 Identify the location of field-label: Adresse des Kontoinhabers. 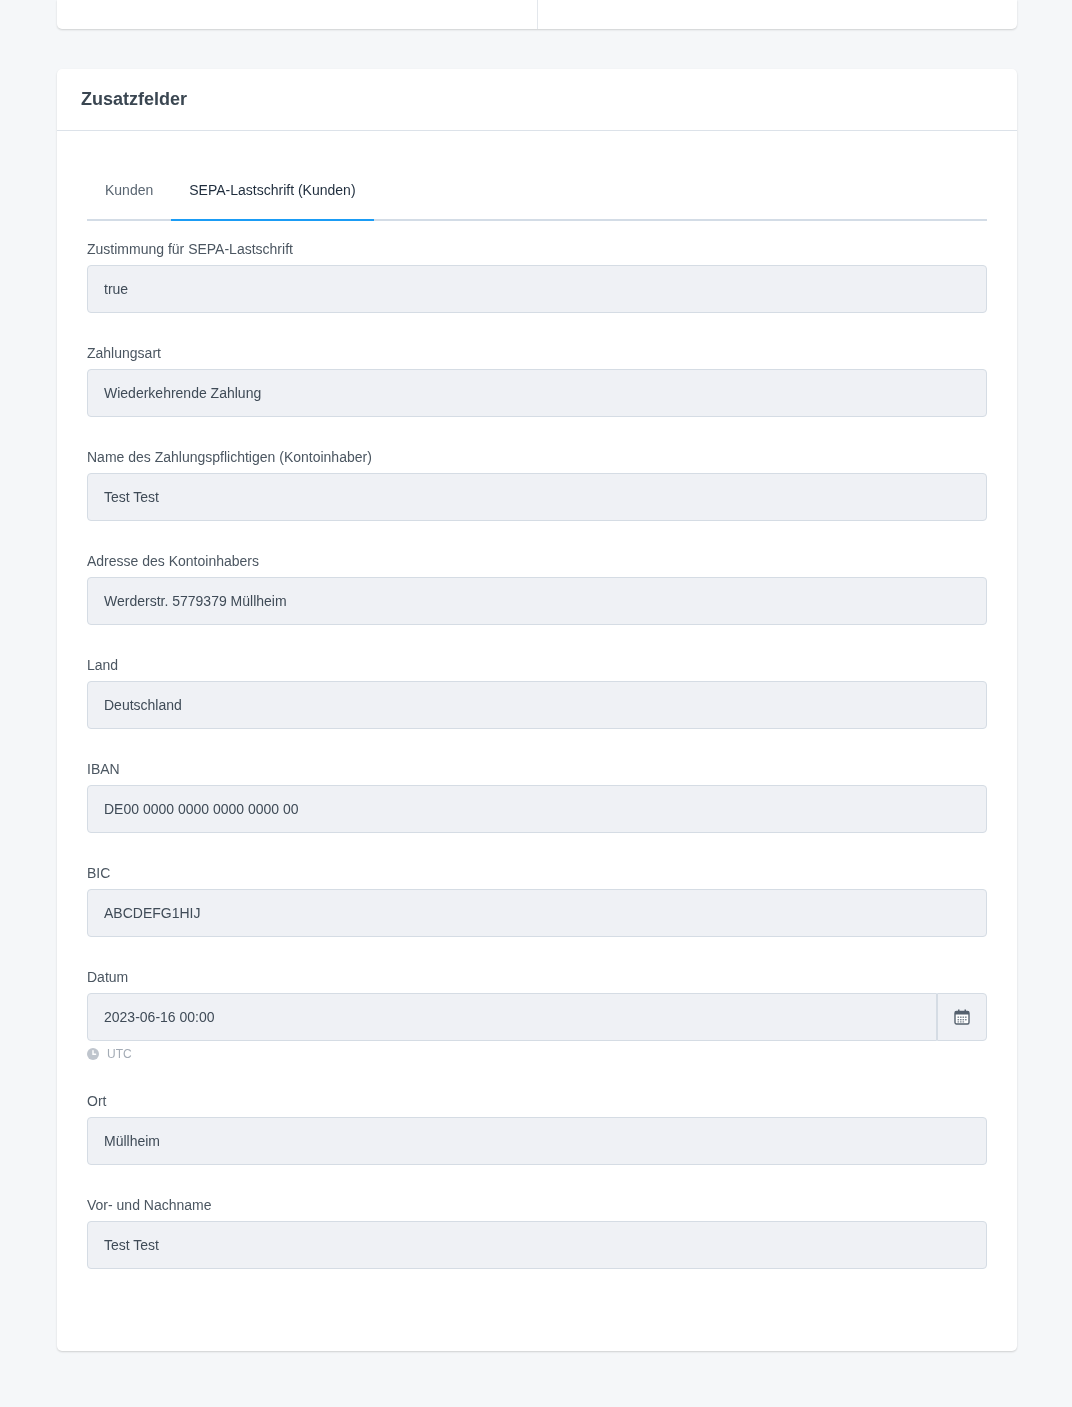
(173, 561).